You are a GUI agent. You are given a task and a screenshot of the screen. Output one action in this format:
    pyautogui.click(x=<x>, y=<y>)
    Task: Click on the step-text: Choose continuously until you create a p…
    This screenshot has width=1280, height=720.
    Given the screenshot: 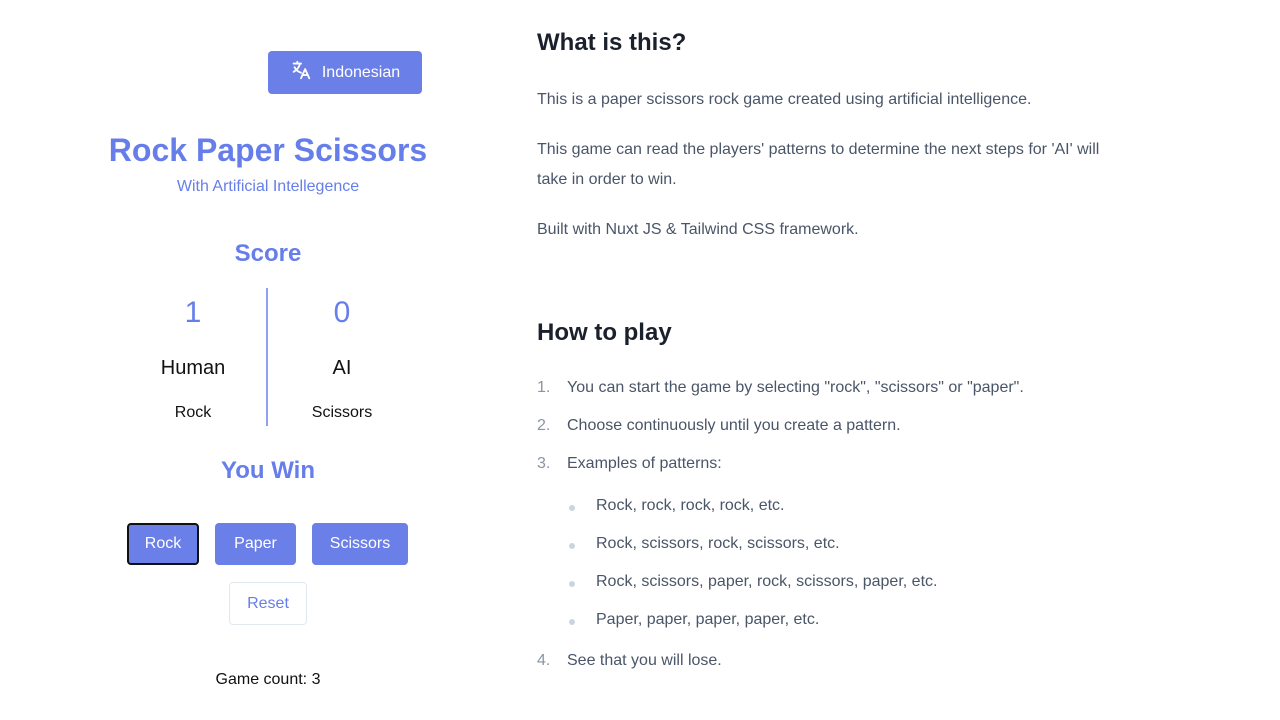 What is the action you would take?
    pyautogui.click(x=734, y=425)
    